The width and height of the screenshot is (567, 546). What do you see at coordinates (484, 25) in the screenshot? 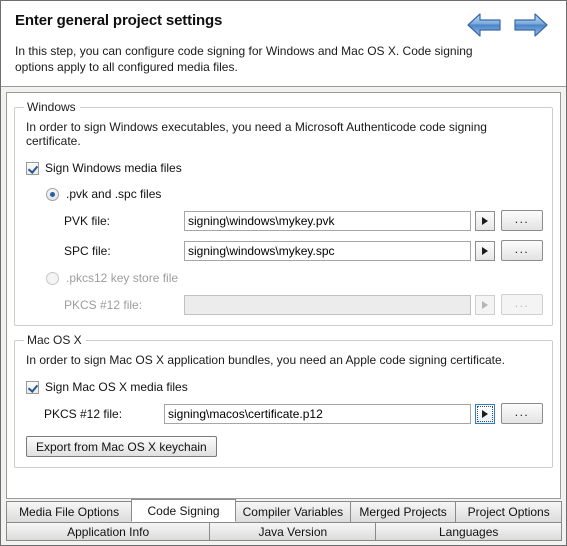
I see `back-arrow-icon` at bounding box center [484, 25].